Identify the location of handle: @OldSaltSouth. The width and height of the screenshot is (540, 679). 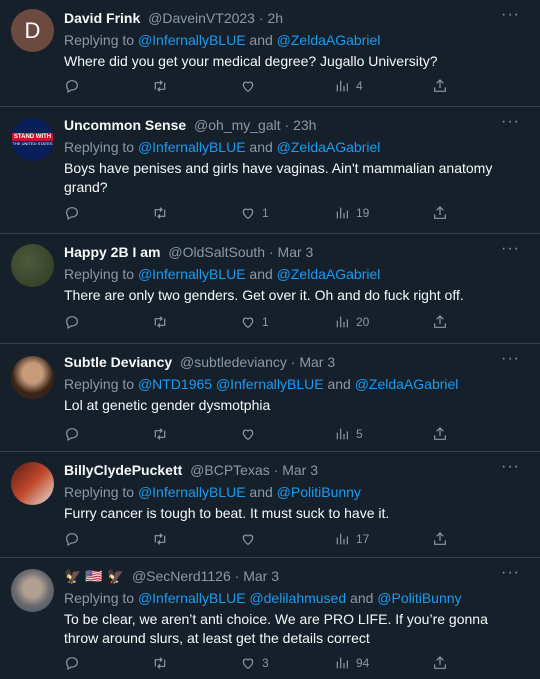
(216, 252).